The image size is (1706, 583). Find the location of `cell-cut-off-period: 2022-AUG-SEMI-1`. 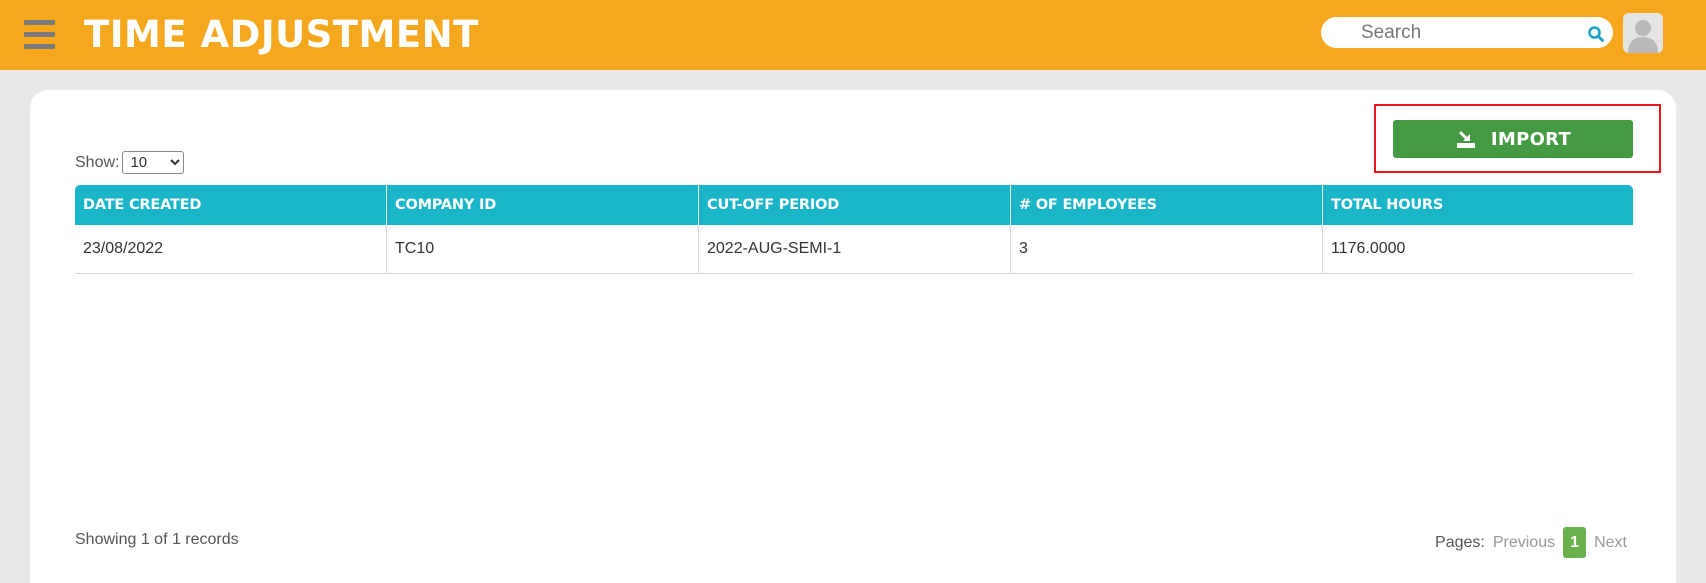

cell-cut-off-period: 2022-AUG-SEMI-1 is located at coordinates (855, 249).